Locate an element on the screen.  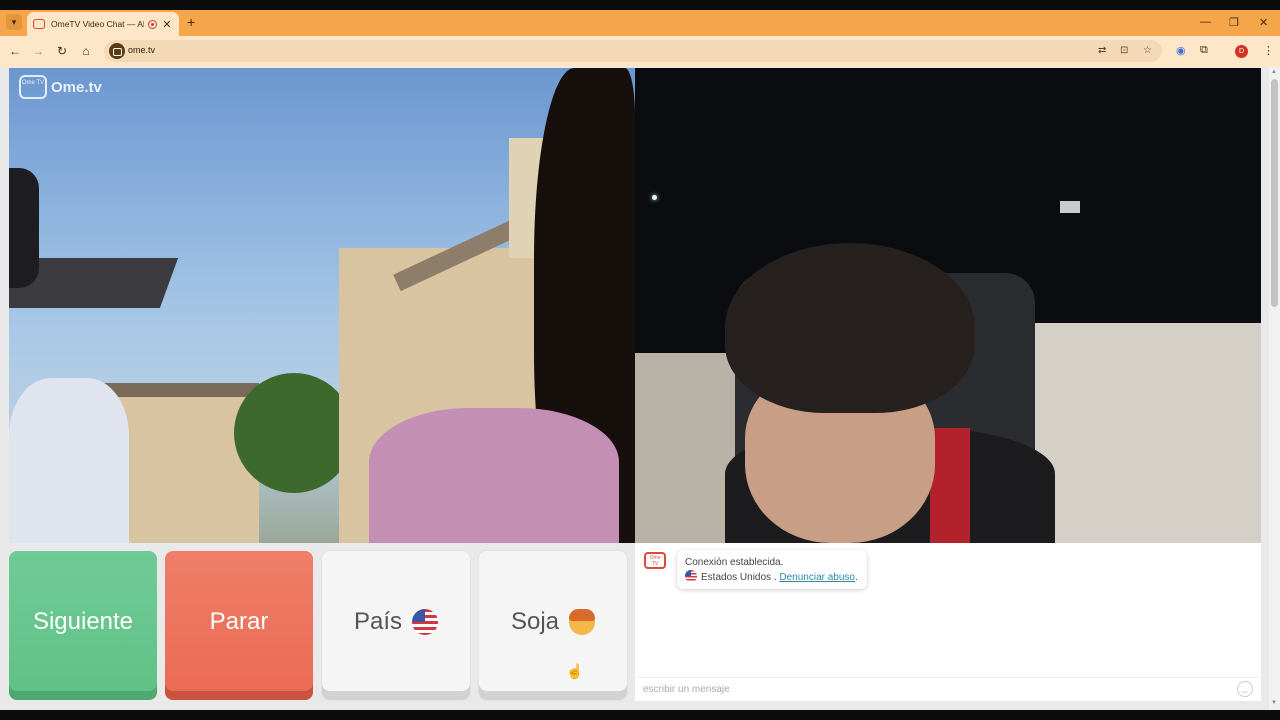
site-info-icon is located at coordinates (117, 51).